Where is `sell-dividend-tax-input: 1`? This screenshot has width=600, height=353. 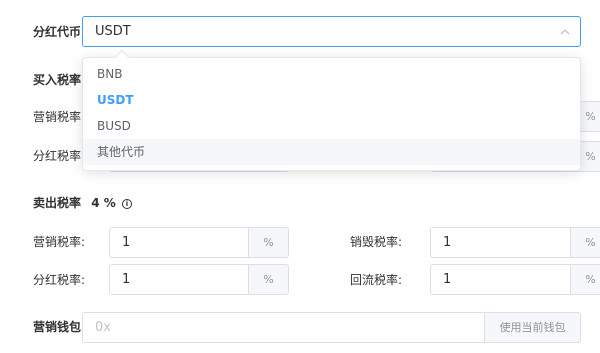 sell-dividend-tax-input: 1 is located at coordinates (179, 279).